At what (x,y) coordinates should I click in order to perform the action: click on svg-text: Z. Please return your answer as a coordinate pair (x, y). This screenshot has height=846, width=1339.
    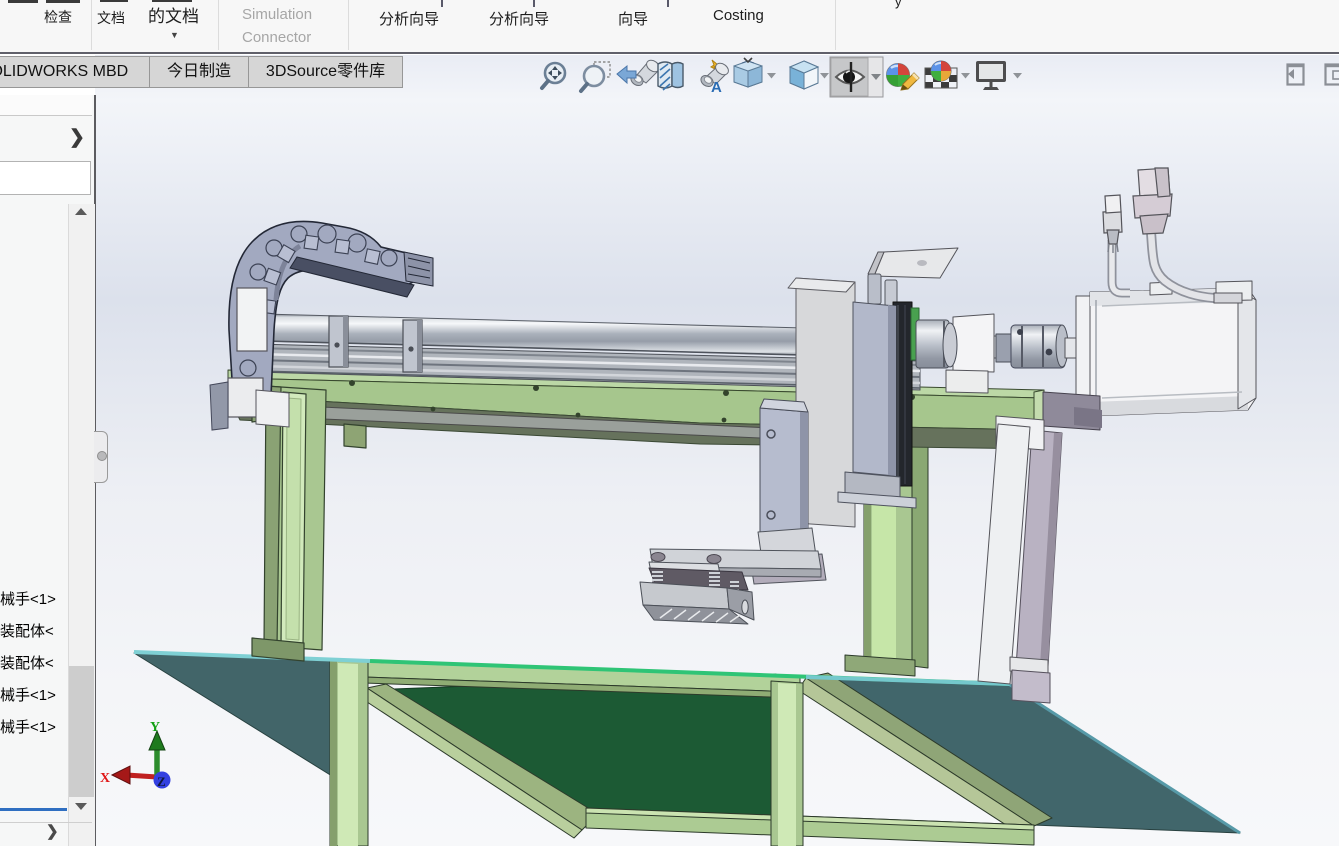
    Looking at the image, I should click on (161, 781).